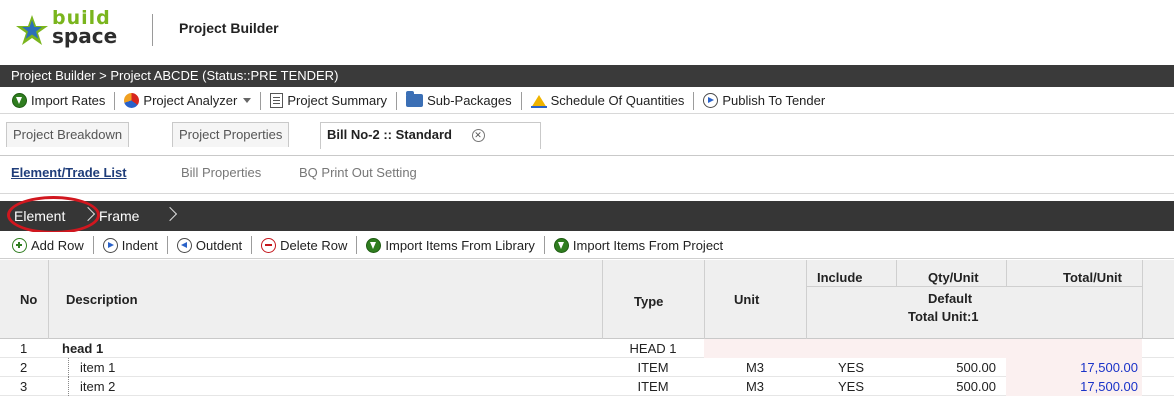 Image resolution: width=1174 pixels, height=401 pixels. Describe the element at coordinates (269, 245) in the screenshot. I see `minus-circle-icon` at that location.